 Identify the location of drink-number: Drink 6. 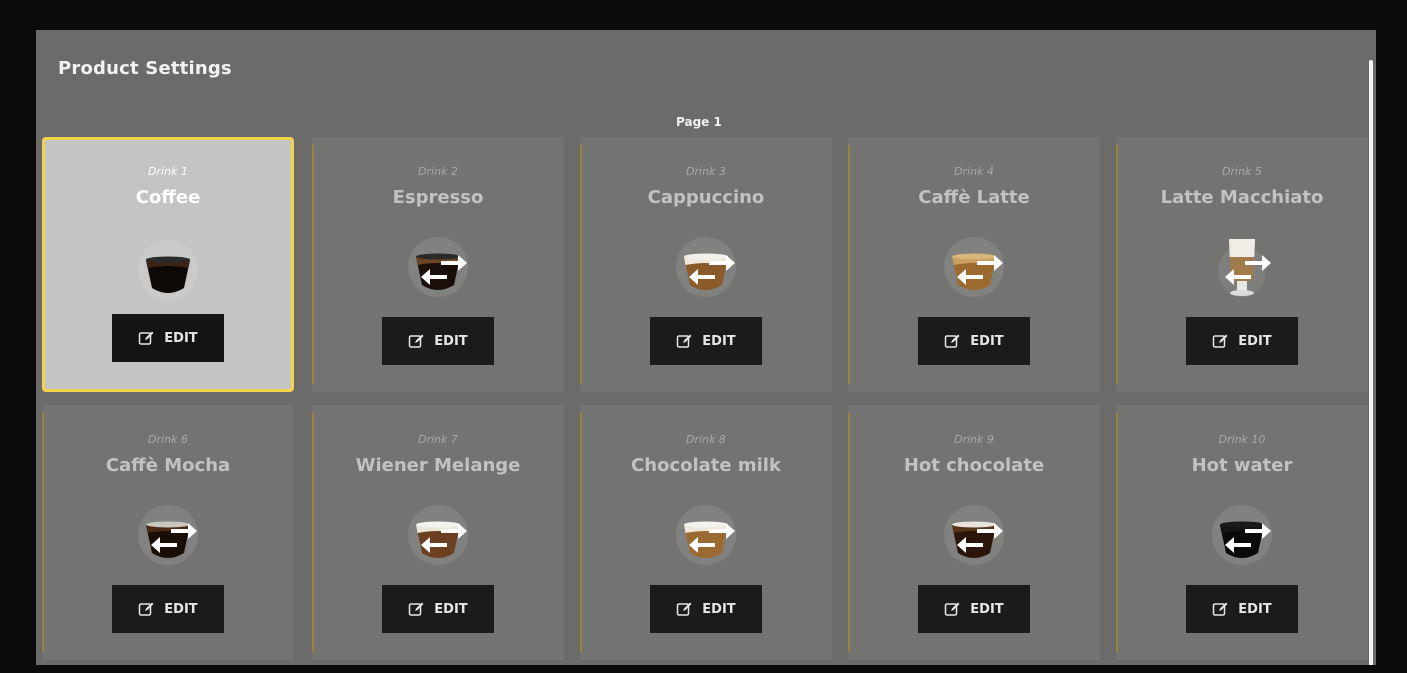
(168, 439).